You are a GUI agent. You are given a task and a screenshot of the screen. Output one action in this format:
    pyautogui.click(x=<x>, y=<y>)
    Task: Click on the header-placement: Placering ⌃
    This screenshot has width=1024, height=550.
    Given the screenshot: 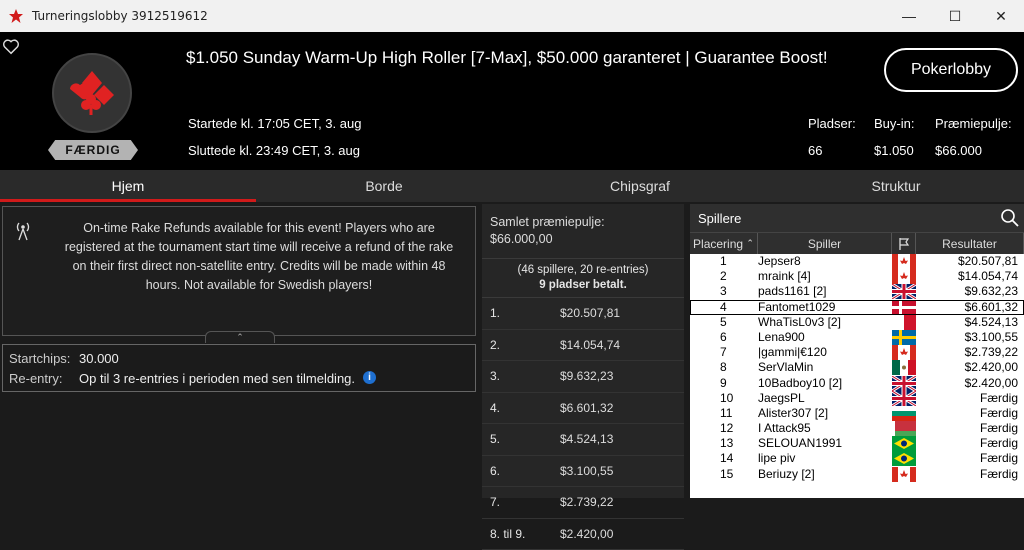 What is the action you would take?
    pyautogui.click(x=724, y=243)
    